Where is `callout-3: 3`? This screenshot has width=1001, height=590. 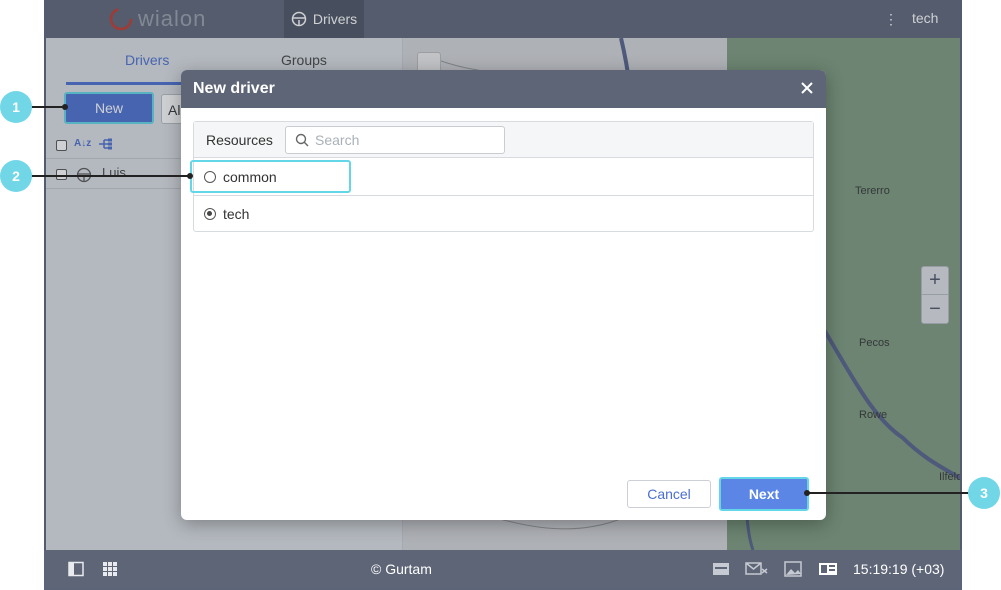 callout-3: 3 is located at coordinates (984, 493).